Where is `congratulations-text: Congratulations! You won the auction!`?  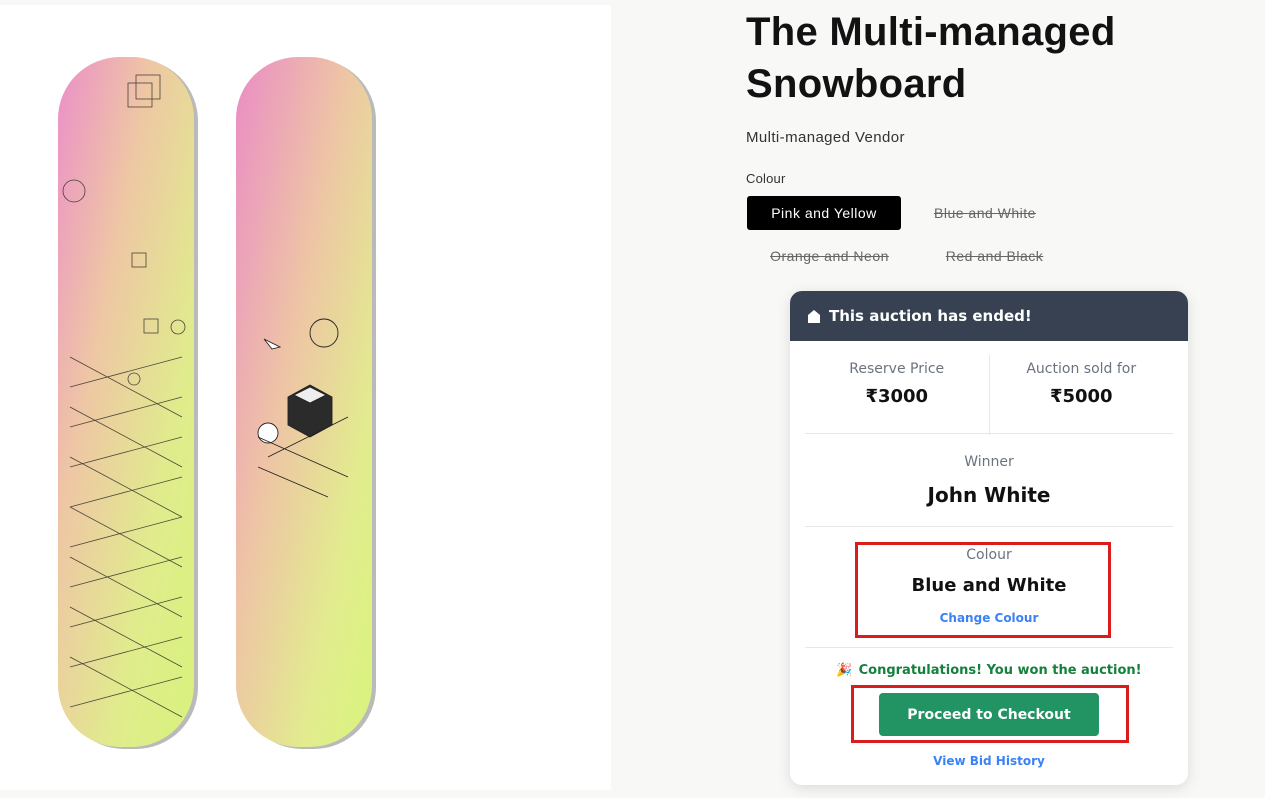 congratulations-text: Congratulations! You won the auction! is located at coordinates (1000, 670).